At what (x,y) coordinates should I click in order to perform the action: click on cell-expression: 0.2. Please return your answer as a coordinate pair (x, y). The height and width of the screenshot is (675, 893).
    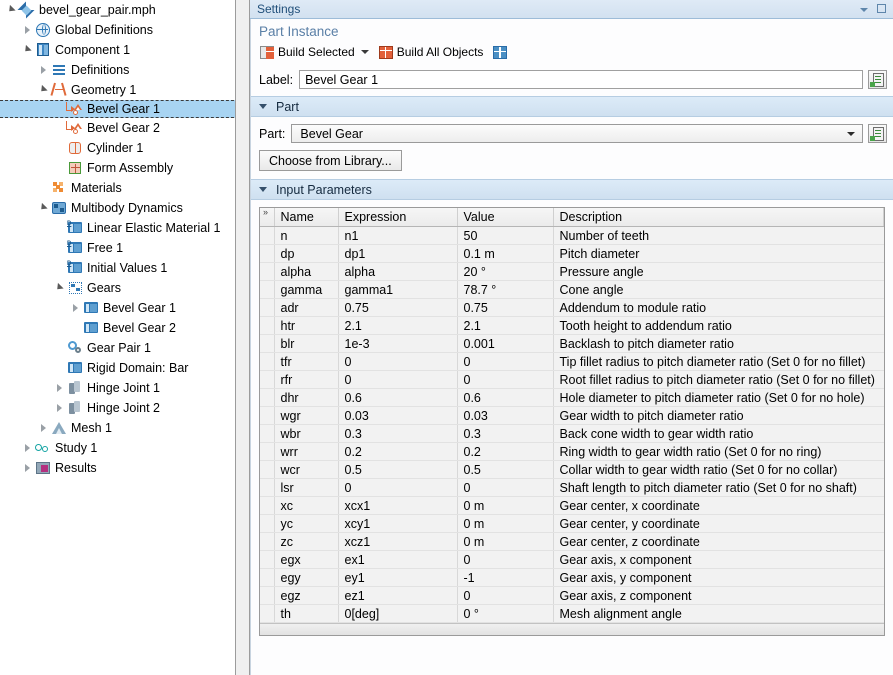
    Looking at the image, I should click on (398, 451).